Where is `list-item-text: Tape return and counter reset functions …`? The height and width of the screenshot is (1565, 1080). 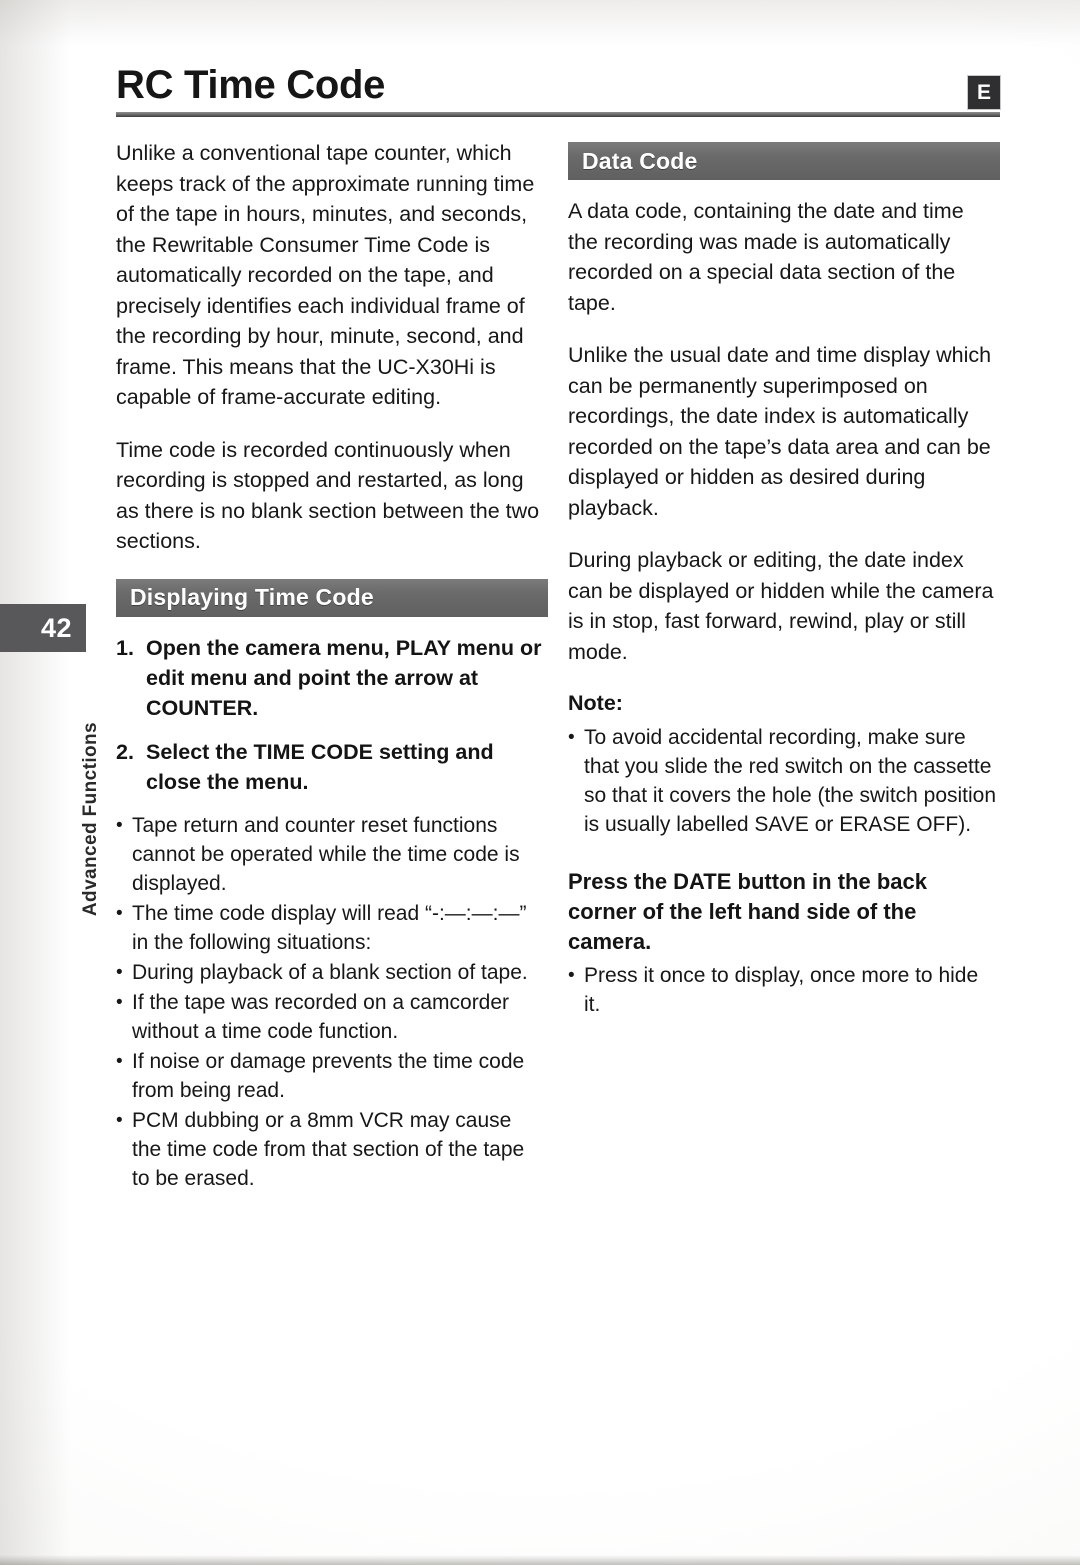
list-item-text: Tape return and counter reset functions … is located at coordinates (326, 854).